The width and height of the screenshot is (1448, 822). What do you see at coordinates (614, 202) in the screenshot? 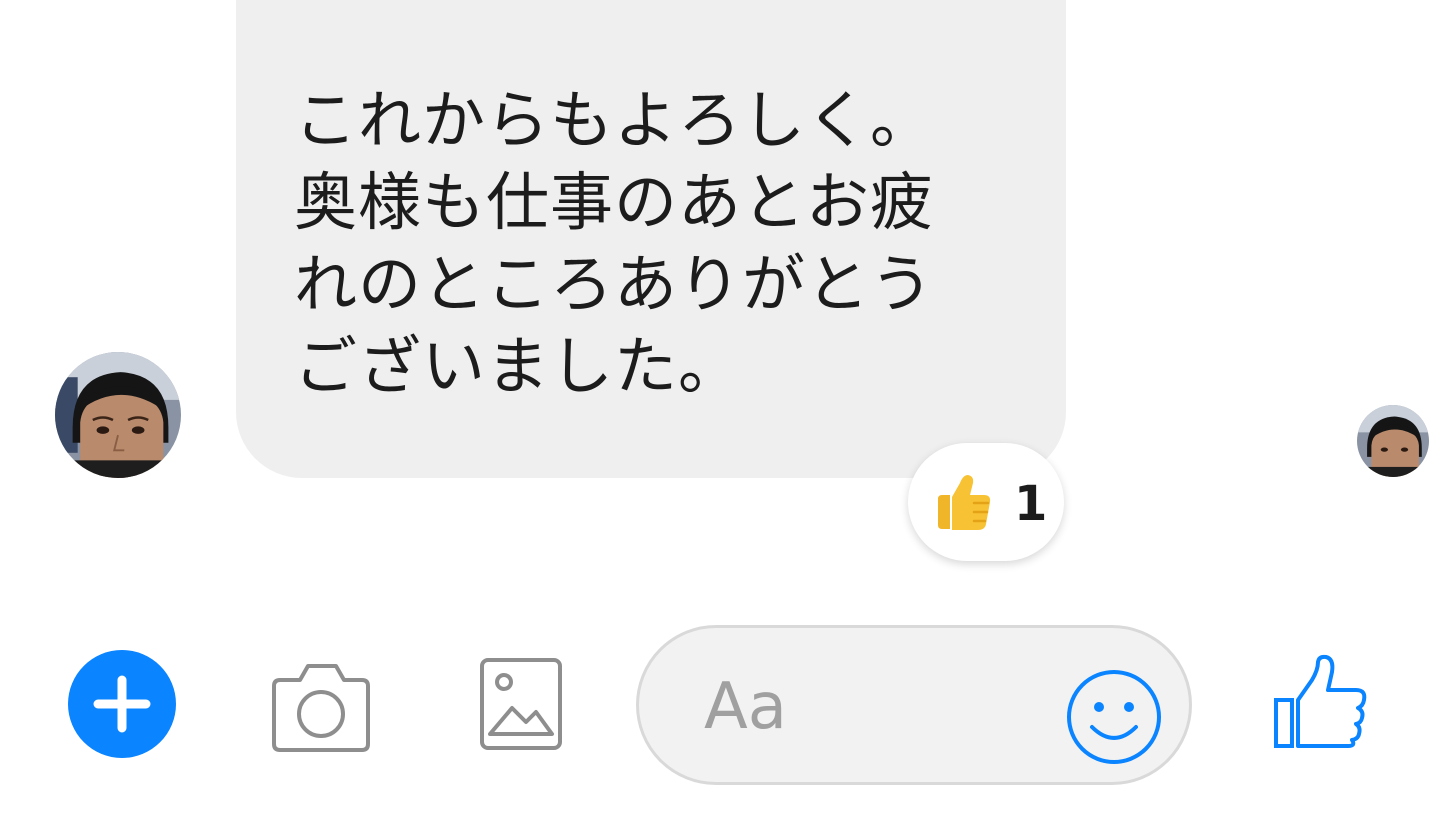
I see `message-line: 奥様も仕事のあとお疲` at bounding box center [614, 202].